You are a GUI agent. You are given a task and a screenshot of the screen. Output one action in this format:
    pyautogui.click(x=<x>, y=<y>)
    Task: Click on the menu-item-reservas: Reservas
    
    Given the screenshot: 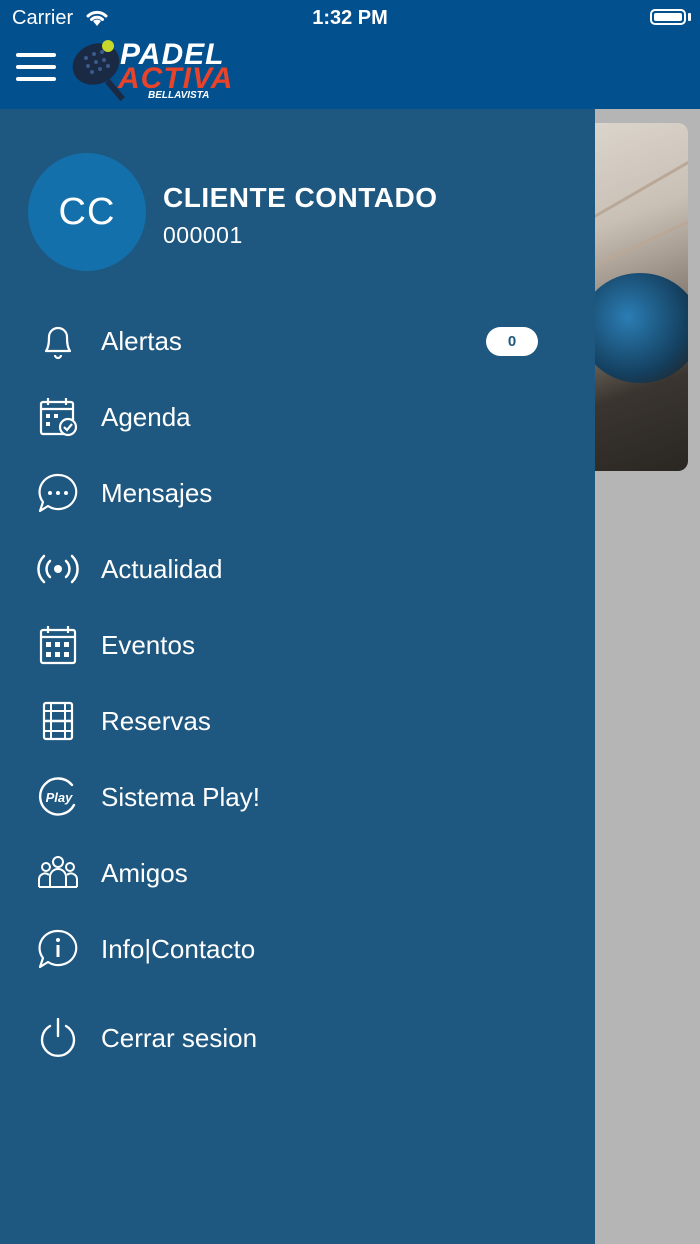 What is the action you would take?
    pyautogui.click(x=297, y=721)
    